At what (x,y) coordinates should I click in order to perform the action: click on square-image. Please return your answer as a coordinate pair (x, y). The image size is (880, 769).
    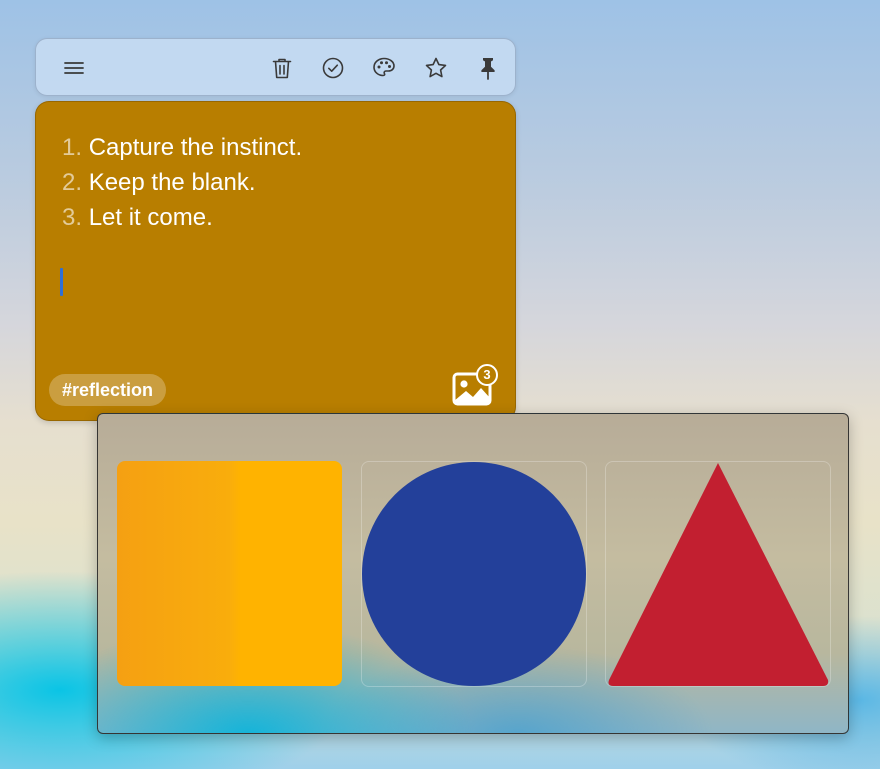
    Looking at the image, I should click on (229, 573).